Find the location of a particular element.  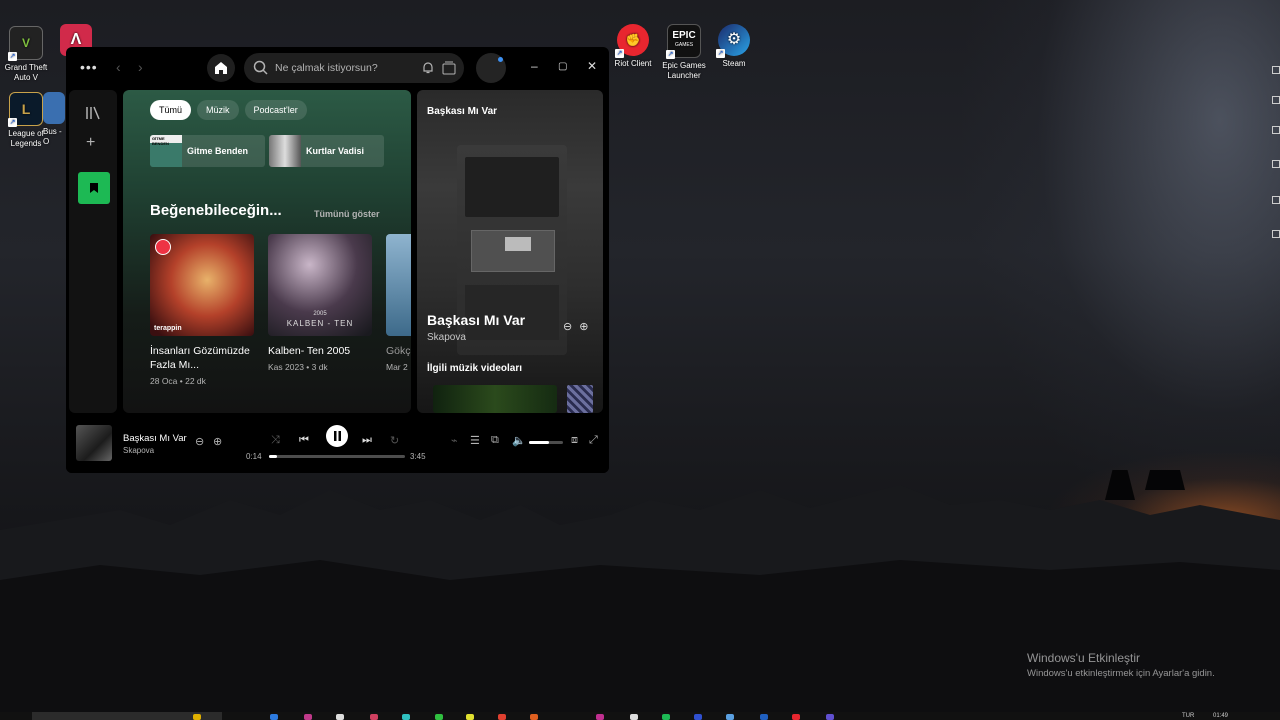

tray-language: TUR is located at coordinates (1188, 716).